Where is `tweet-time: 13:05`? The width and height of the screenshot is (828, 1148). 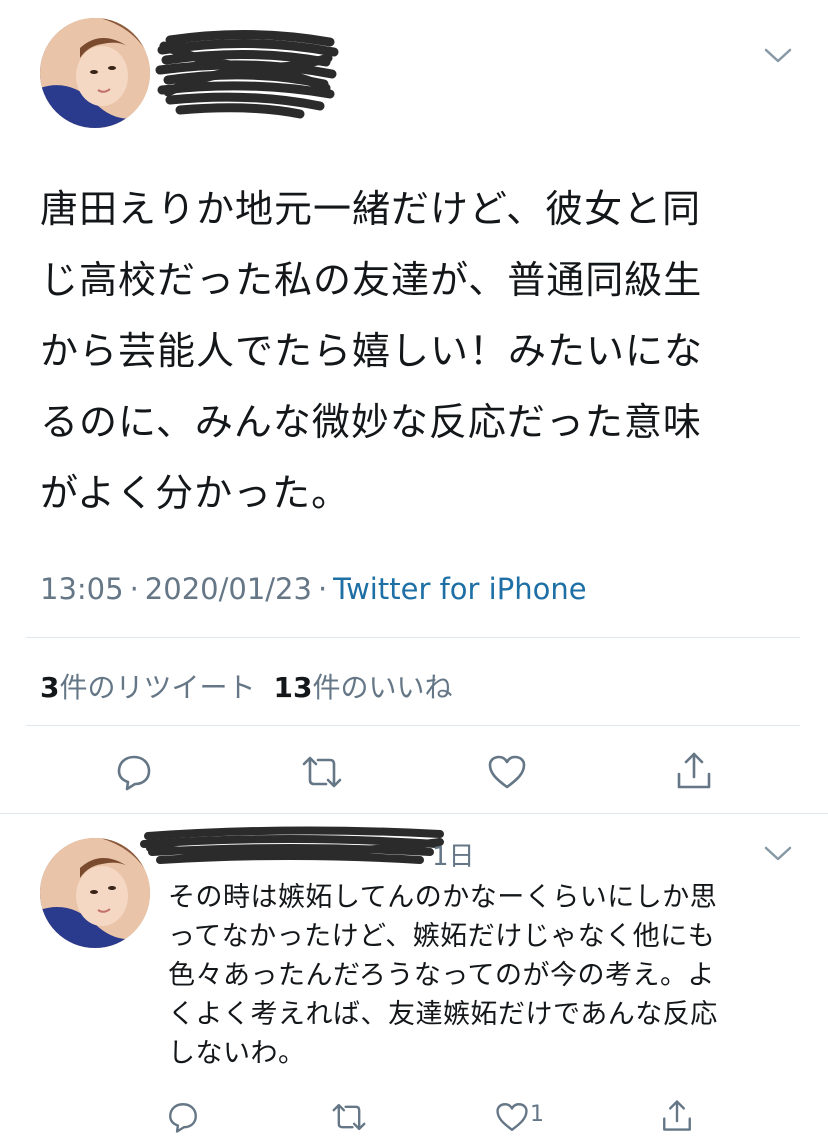
tweet-time: 13:05 is located at coordinates (82, 589).